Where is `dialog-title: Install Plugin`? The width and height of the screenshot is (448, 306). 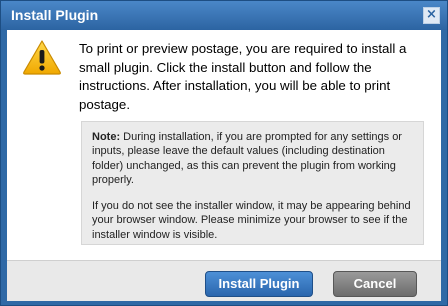 dialog-title: Install Plugin is located at coordinates (55, 15).